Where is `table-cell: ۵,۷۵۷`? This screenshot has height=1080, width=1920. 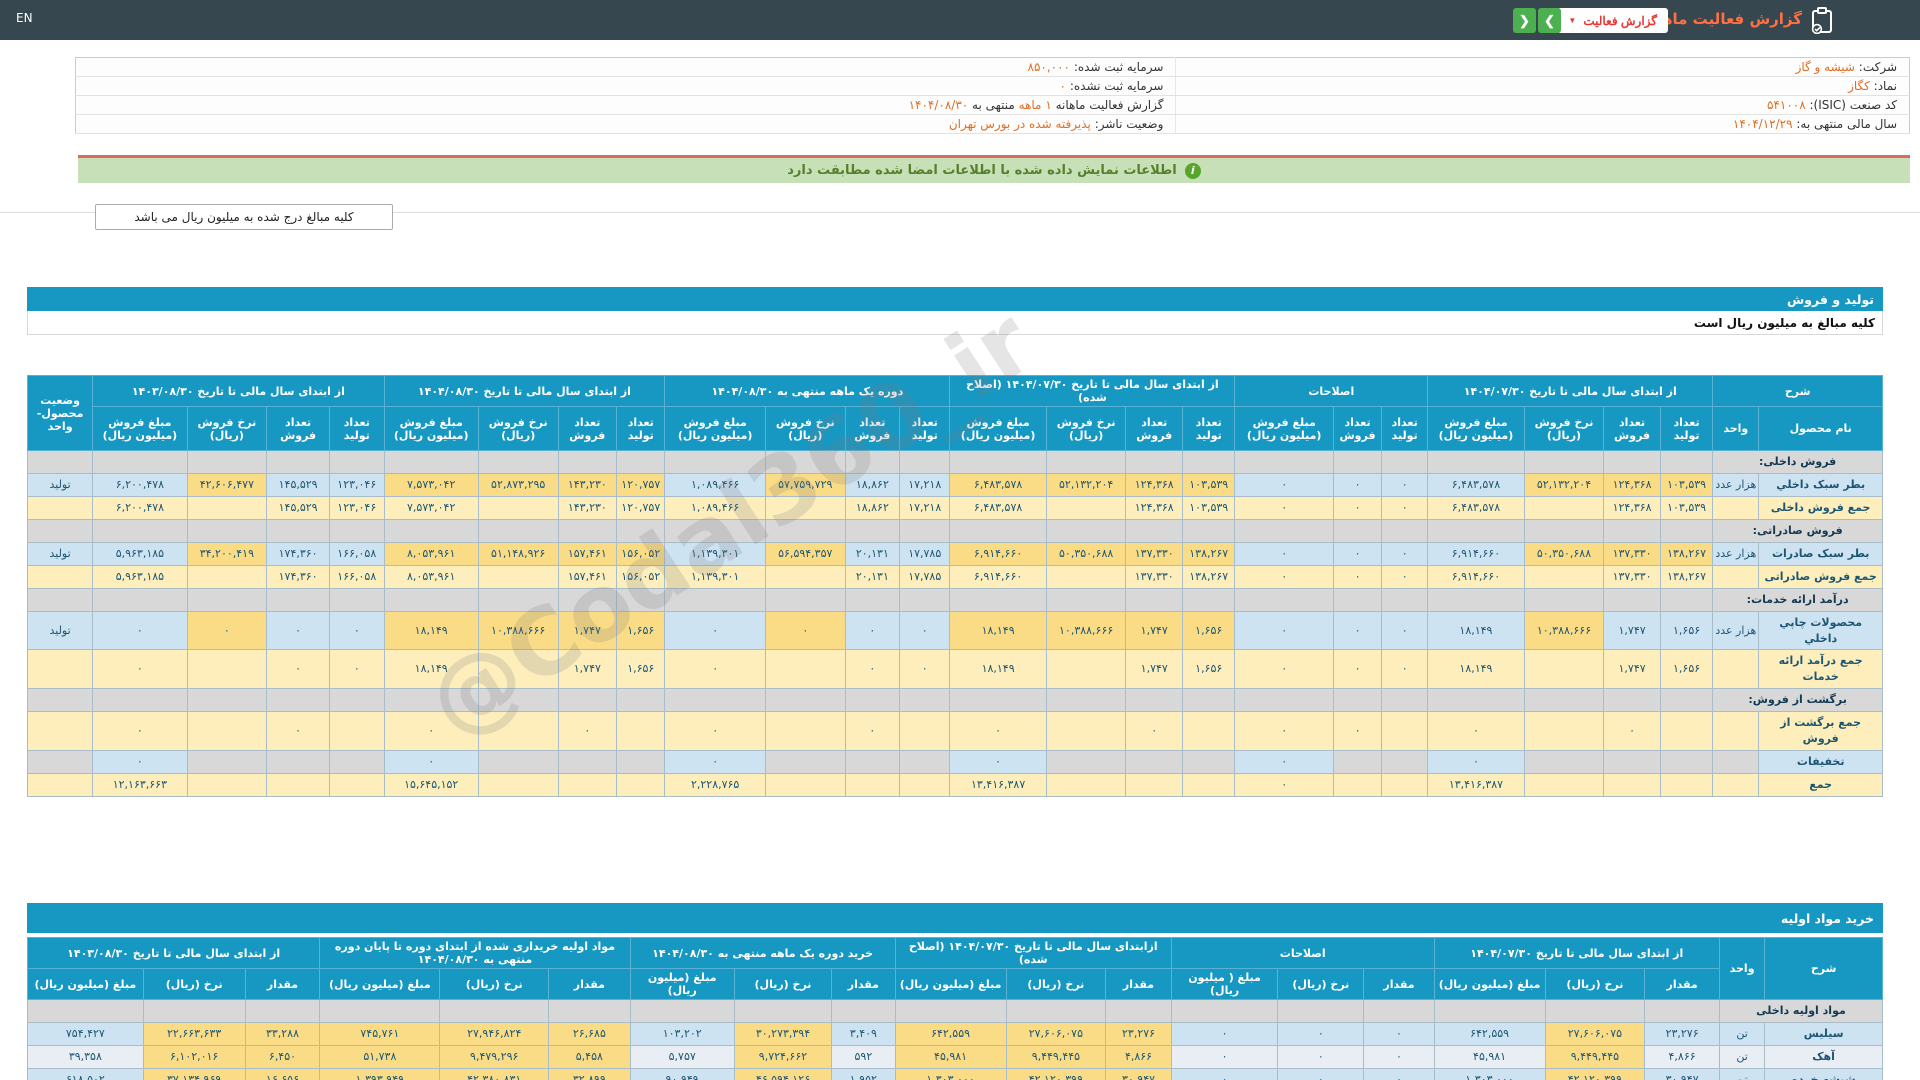 table-cell: ۵,۷۵۷ is located at coordinates (682, 1056).